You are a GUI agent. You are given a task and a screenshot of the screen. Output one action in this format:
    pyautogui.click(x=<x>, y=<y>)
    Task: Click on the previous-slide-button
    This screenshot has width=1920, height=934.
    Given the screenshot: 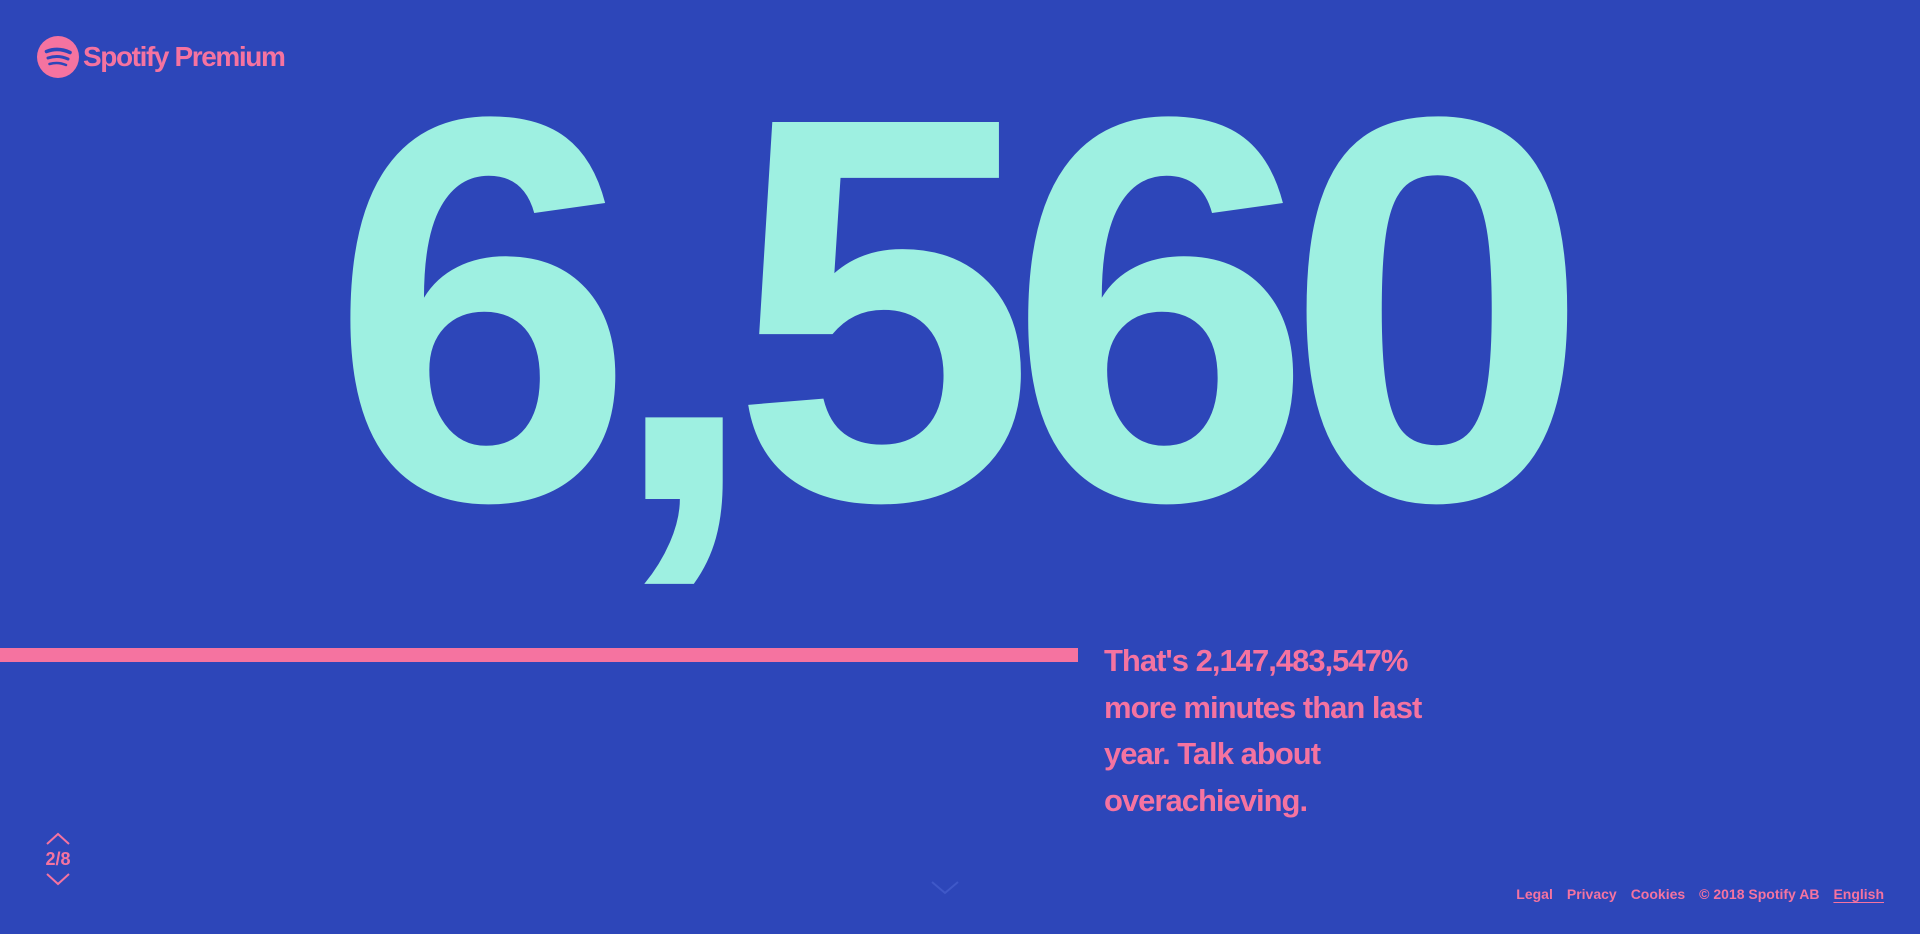 What is the action you would take?
    pyautogui.click(x=58, y=839)
    